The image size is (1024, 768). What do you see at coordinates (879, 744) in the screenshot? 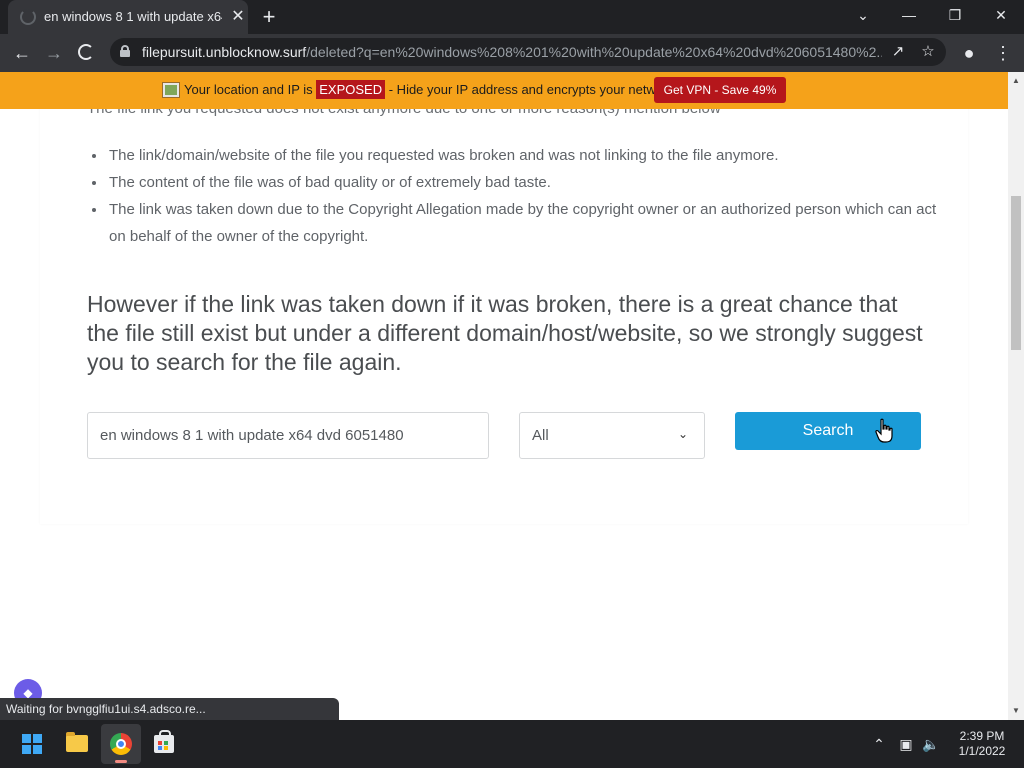
I see `chevron-up-icon: ⌃` at bounding box center [879, 744].